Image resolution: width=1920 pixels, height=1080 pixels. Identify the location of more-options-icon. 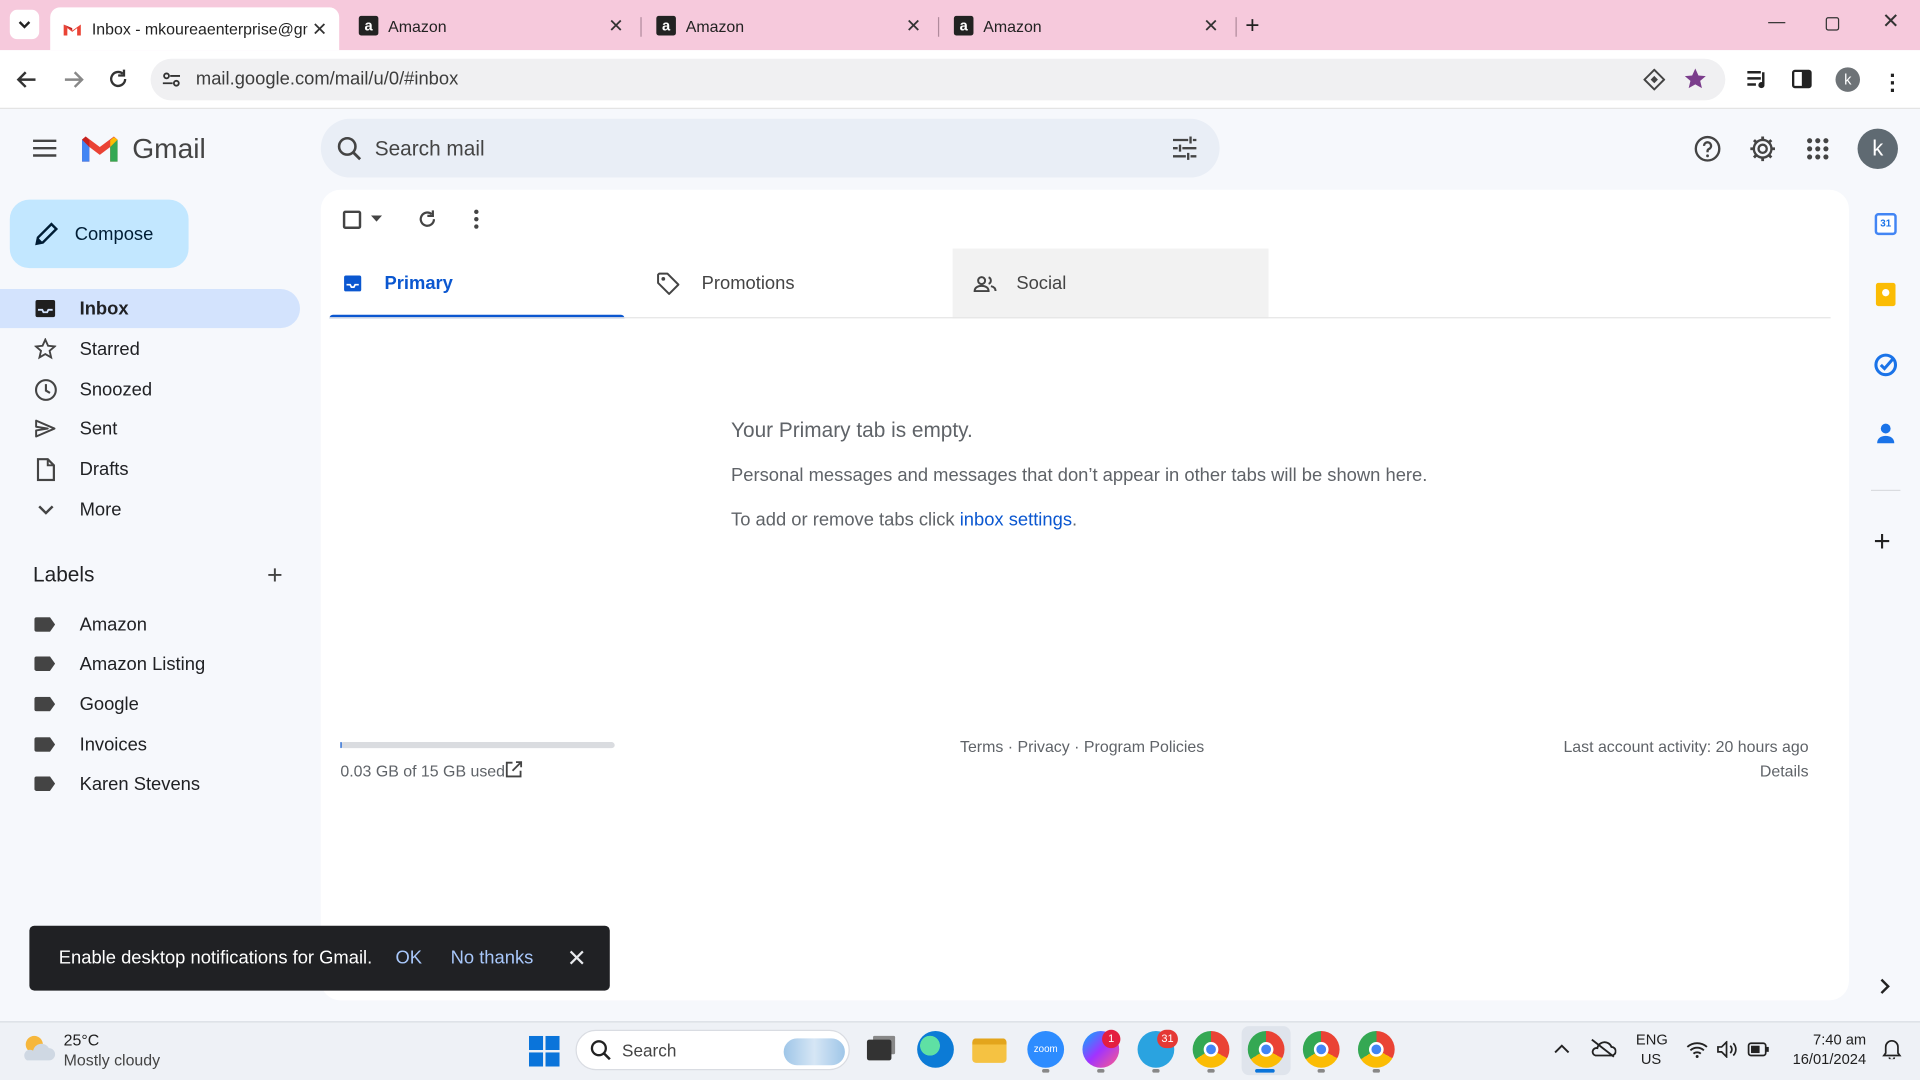
(476, 219).